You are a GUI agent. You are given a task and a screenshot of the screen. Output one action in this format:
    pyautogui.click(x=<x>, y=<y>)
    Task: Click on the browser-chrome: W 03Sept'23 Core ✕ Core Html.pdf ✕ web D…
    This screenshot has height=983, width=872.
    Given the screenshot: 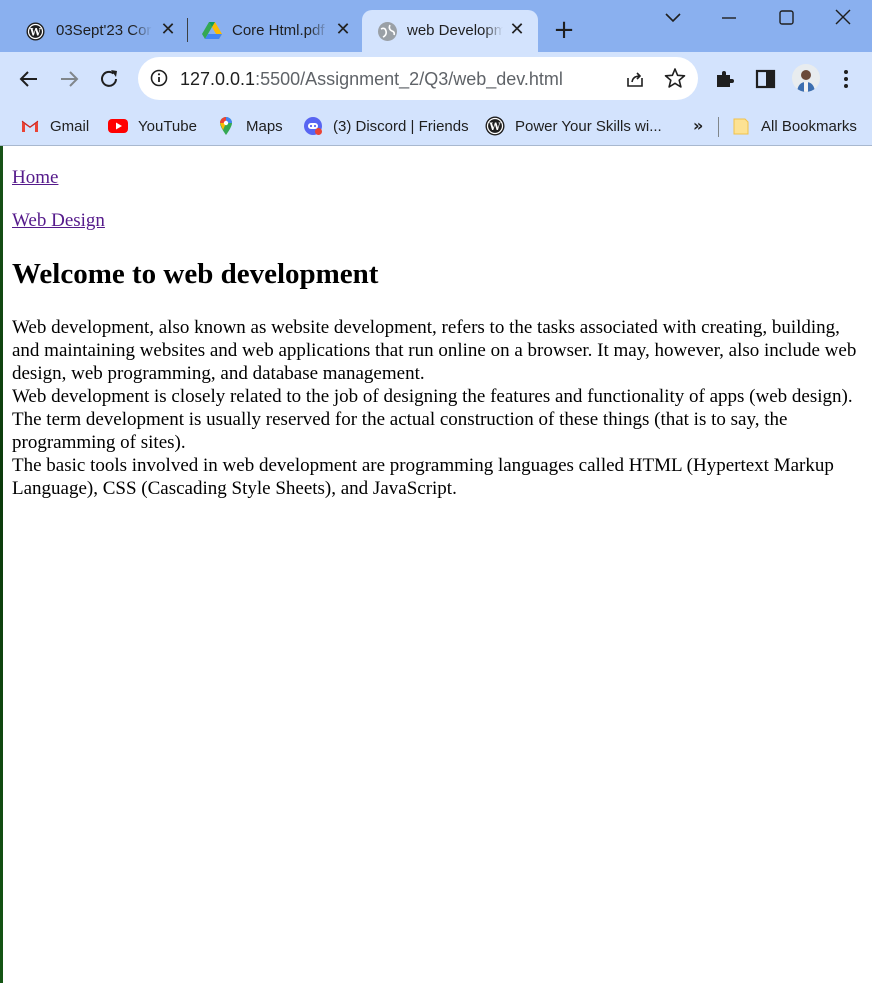 What is the action you would take?
    pyautogui.click(x=436, y=73)
    